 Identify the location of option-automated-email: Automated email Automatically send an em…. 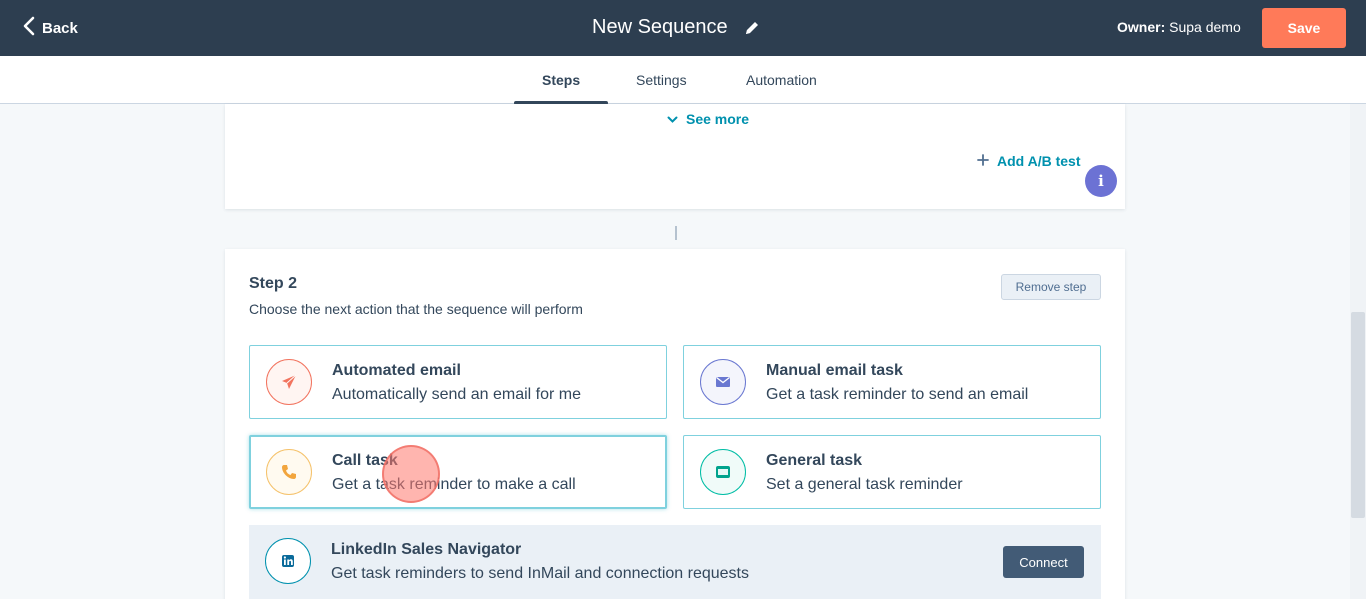
(458, 382).